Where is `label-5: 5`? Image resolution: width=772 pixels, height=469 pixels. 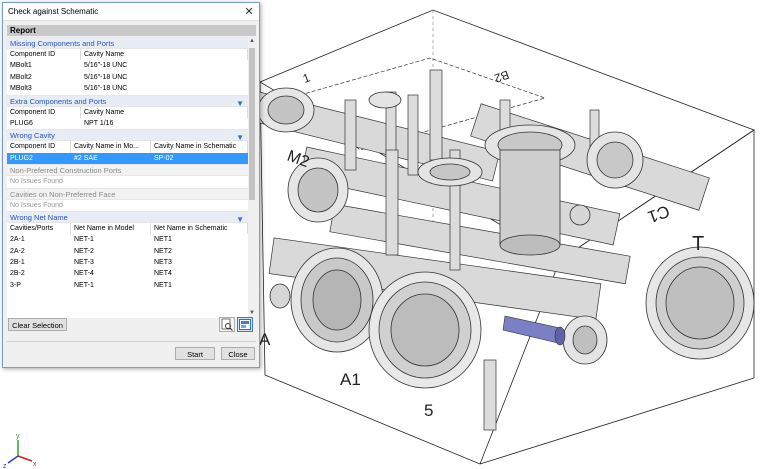
label-5: 5 is located at coordinates (428, 410).